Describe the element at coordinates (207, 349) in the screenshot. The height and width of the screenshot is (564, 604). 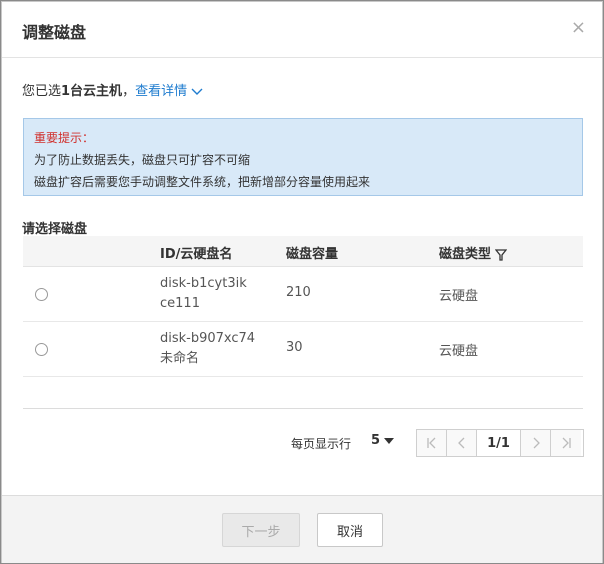
I see `disk-id-cell: disk-b907xc74 未命名` at that location.